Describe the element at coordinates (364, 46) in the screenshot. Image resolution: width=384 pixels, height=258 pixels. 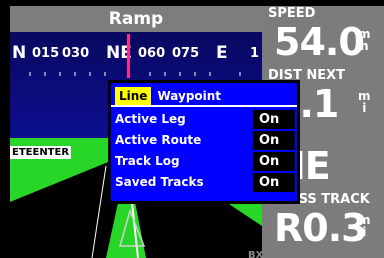
I see `field-unit-bottom: h` at that location.